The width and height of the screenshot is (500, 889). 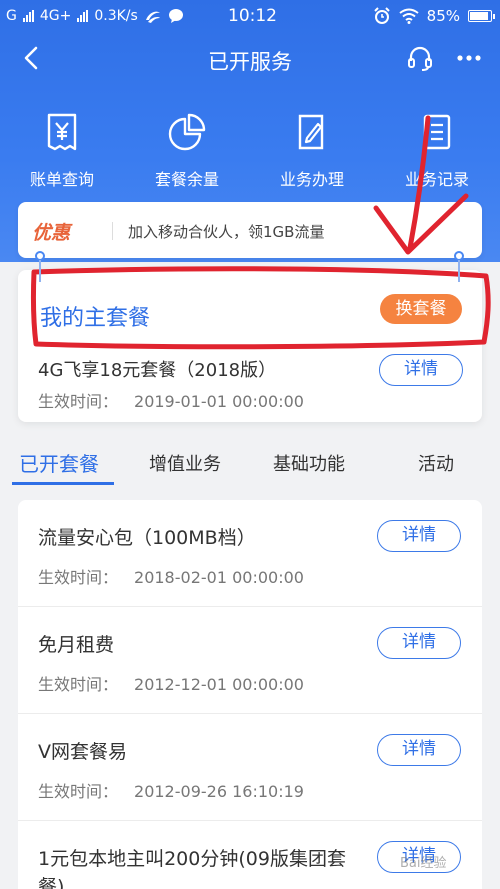 What do you see at coordinates (62, 132) in the screenshot?
I see `bill-icon` at bounding box center [62, 132].